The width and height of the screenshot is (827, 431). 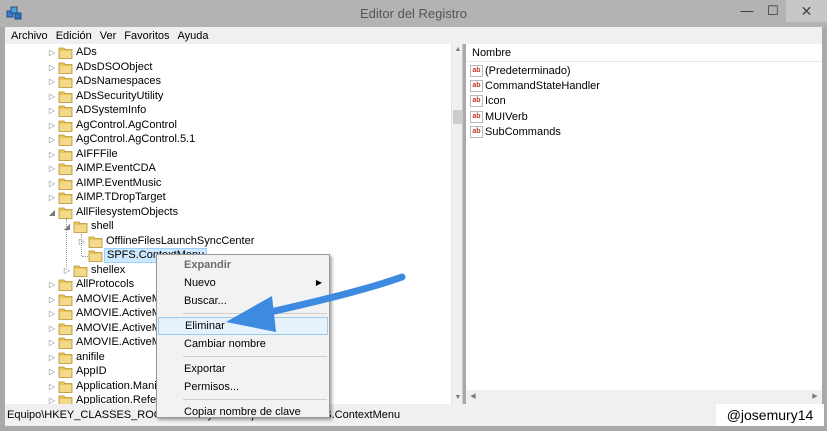 I want to click on tree-node-shell: ◢ shell, so click(x=225, y=226).